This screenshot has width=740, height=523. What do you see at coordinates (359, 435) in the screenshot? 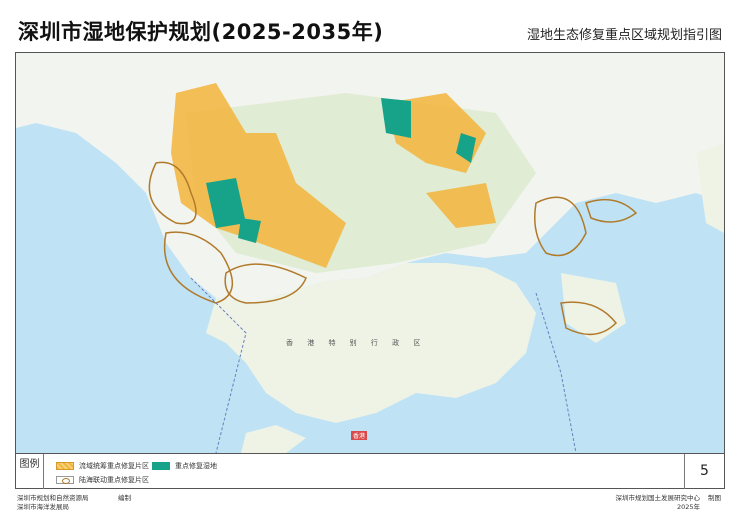
I see `hk-city-label: 香港` at bounding box center [359, 435].